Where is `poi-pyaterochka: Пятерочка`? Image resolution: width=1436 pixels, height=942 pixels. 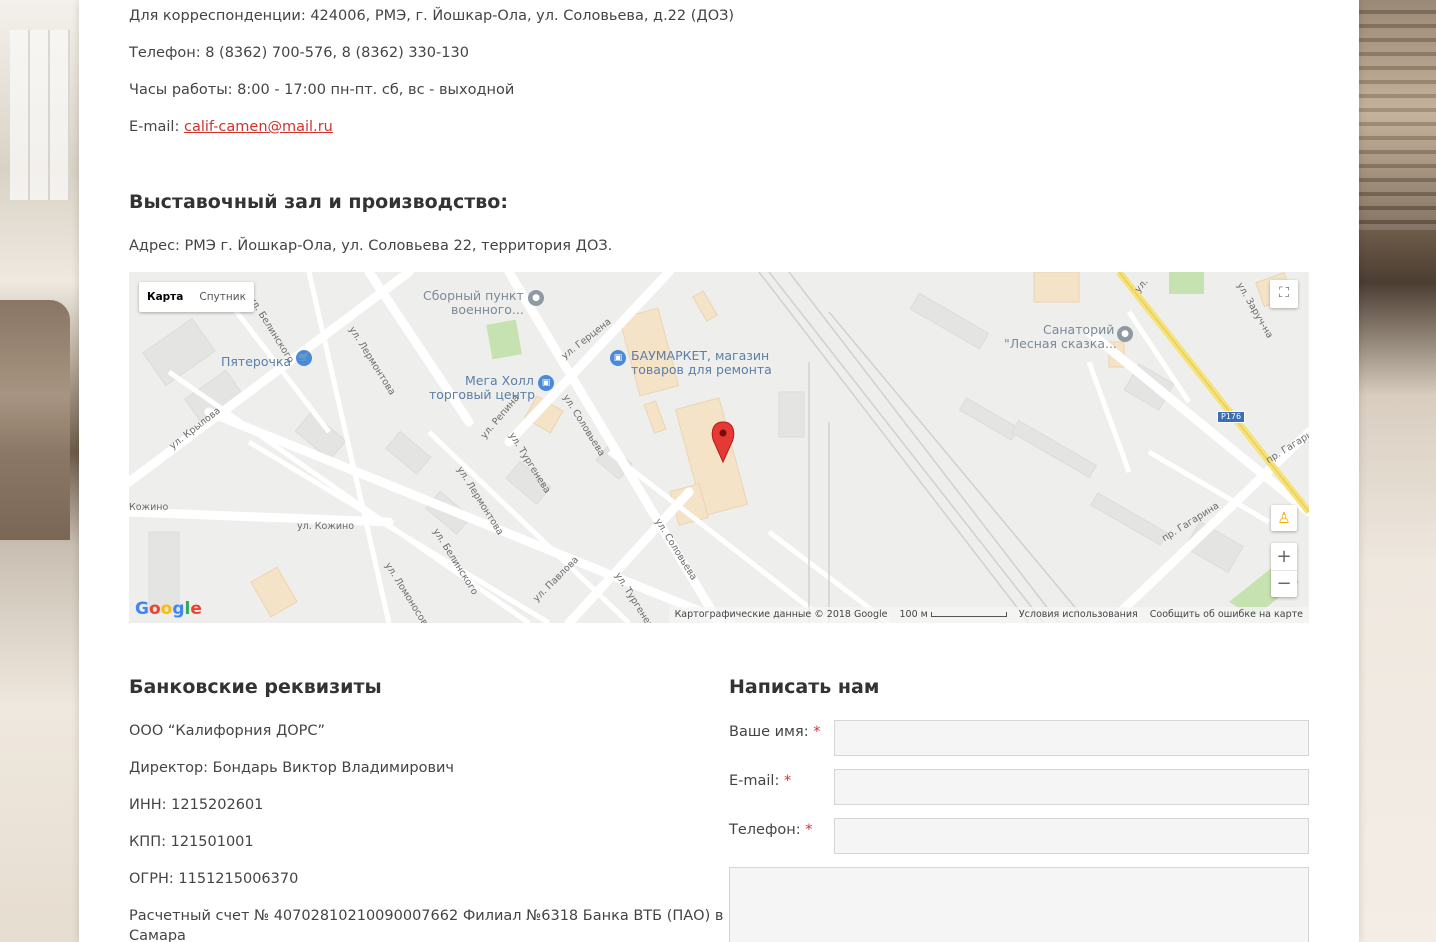
poi-pyaterochka: Пятерочка is located at coordinates (256, 362).